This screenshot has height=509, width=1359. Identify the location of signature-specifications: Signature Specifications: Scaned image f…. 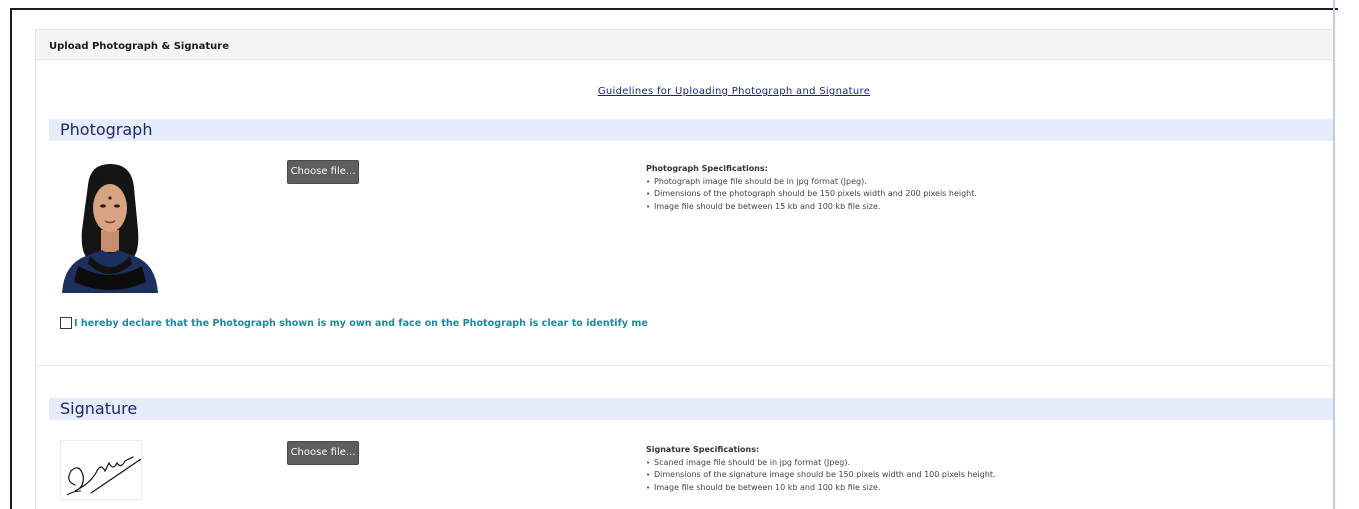
(821, 469).